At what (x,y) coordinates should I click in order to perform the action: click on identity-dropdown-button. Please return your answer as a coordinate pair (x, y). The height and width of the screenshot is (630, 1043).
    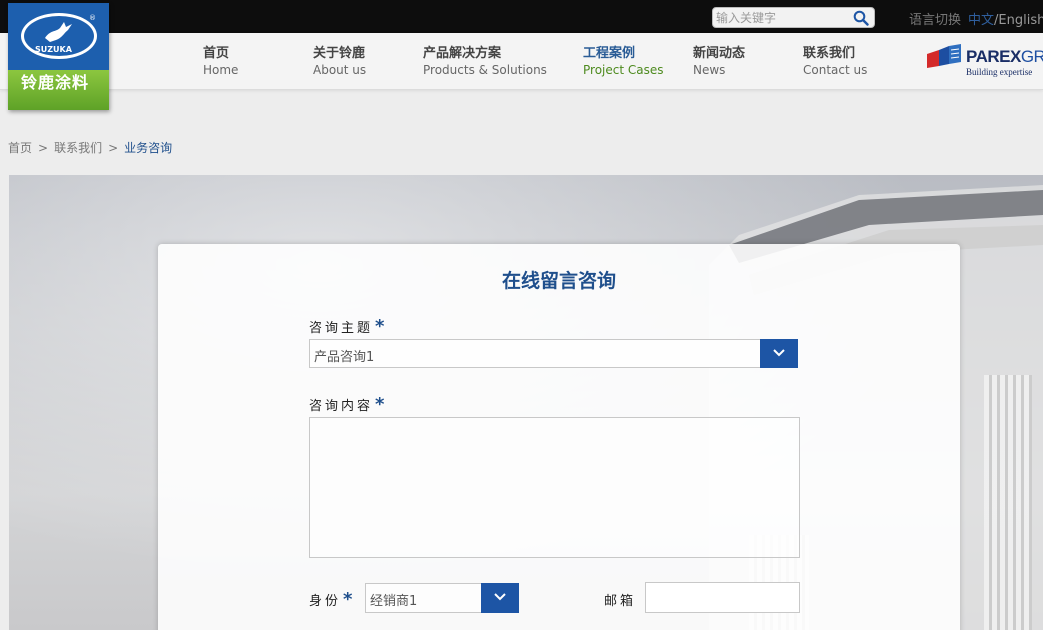
    Looking at the image, I should click on (500, 598).